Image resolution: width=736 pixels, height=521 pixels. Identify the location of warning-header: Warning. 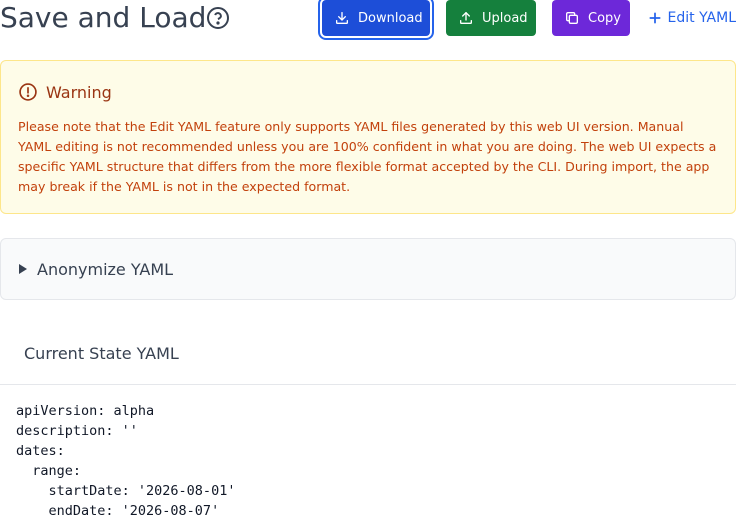
(368, 92).